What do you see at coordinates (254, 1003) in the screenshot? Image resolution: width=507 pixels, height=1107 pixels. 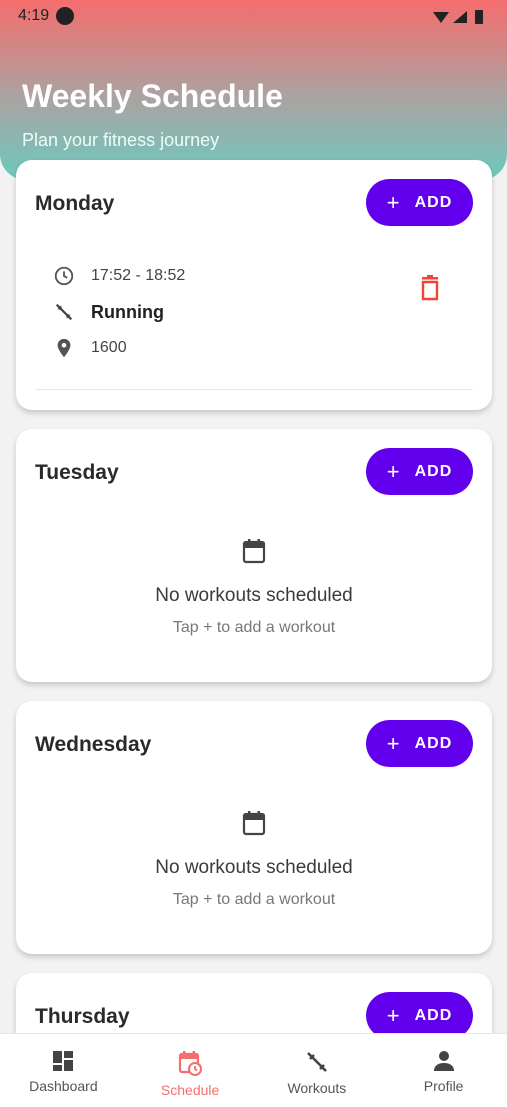 I see `day-card-thursday: Thursday + ADD` at bounding box center [254, 1003].